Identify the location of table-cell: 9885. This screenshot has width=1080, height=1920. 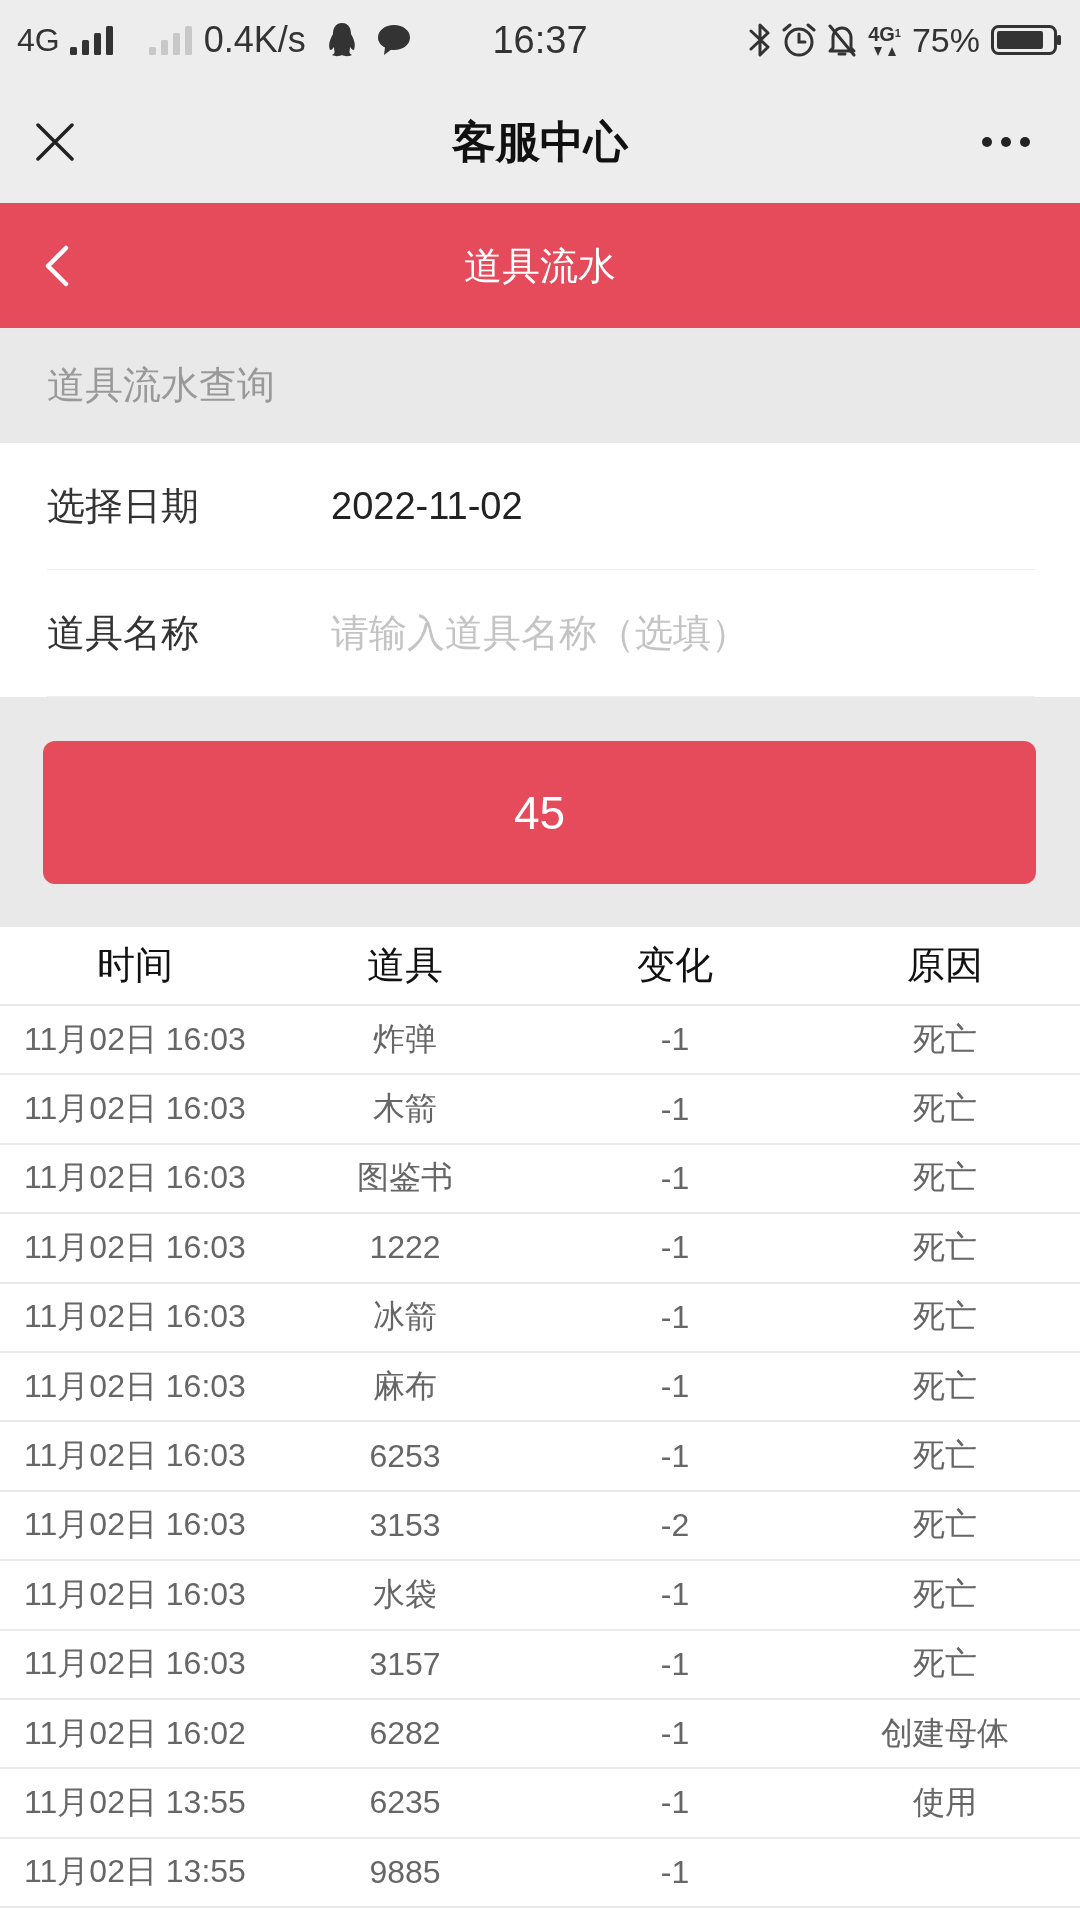
(405, 1872).